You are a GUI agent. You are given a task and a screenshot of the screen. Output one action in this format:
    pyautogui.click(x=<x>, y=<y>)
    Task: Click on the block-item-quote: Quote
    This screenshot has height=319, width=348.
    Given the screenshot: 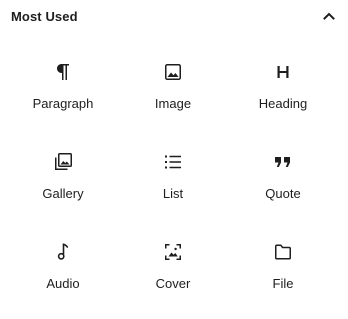 What is the action you would take?
    pyautogui.click(x=283, y=179)
    